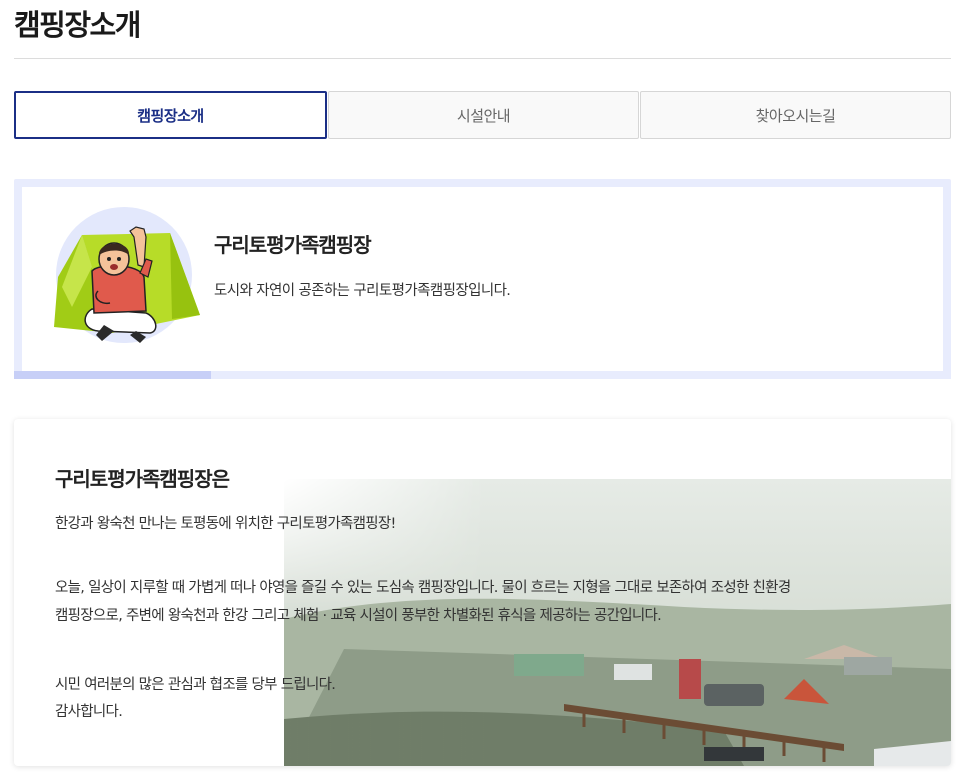 Image resolution: width=967 pixels, height=779 pixels. Describe the element at coordinates (89, 712) in the screenshot. I see `detail-paragraph-3-line-2: 감사합니다.` at that location.